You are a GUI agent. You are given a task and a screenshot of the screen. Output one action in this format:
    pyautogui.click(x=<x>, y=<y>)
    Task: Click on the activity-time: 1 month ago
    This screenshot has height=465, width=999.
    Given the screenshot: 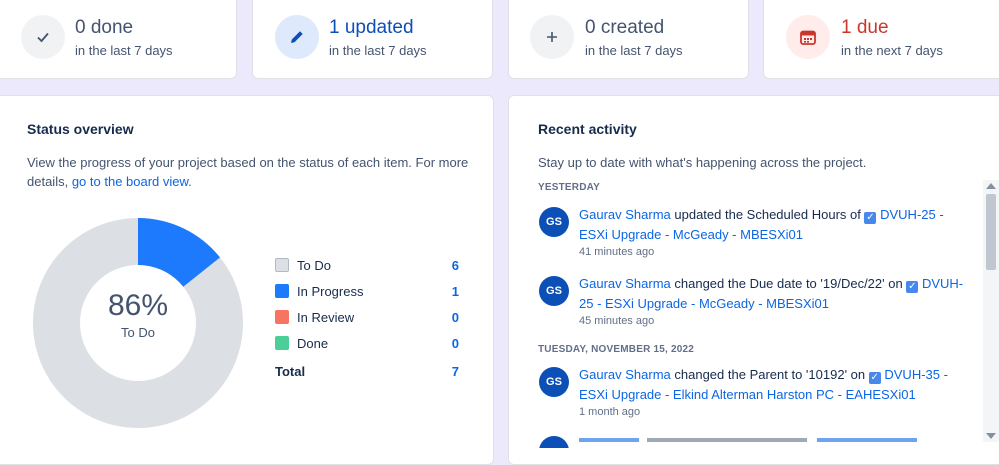 What is the action you would take?
    pyautogui.click(x=610, y=412)
    